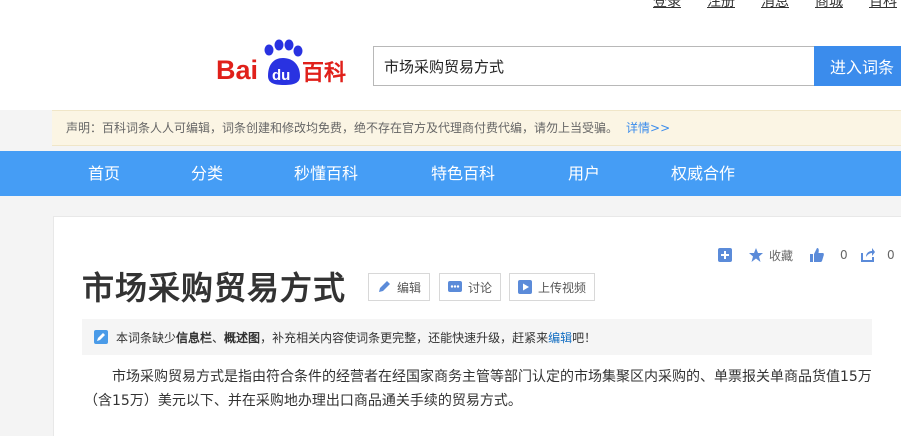 This screenshot has height=436, width=901. Describe the element at coordinates (455, 286) in the screenshot. I see `chat-icon` at that location.